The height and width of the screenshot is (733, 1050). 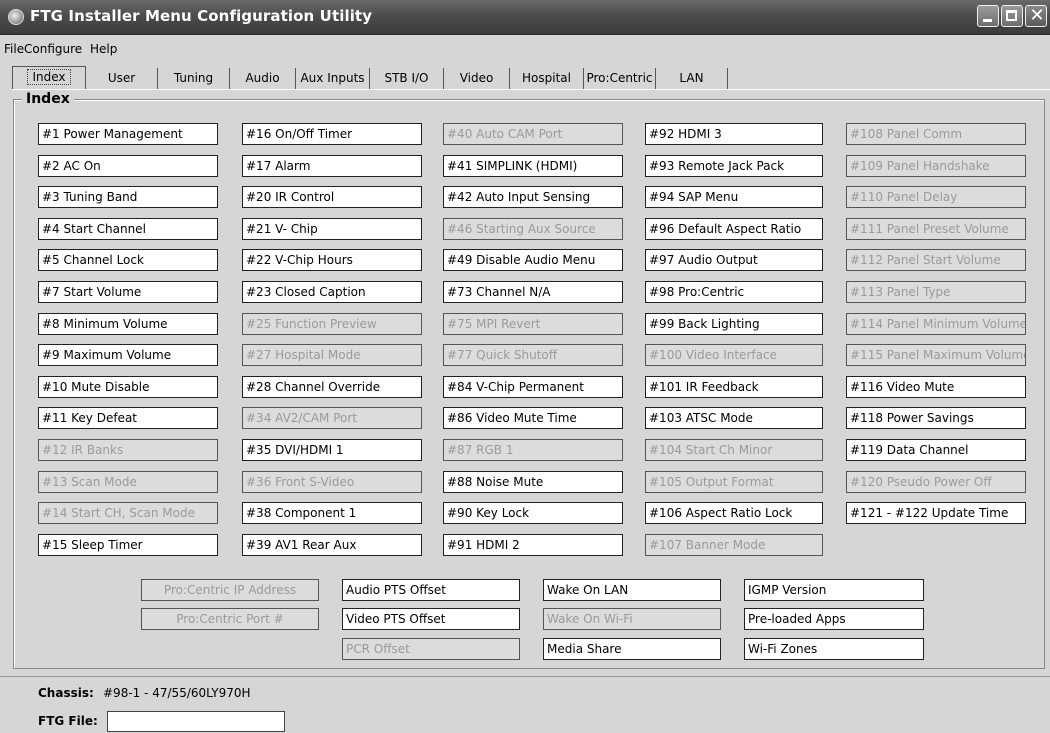 What do you see at coordinates (734, 166) in the screenshot?
I see `index-item-button: #93 Remote Jack Pack` at bounding box center [734, 166].